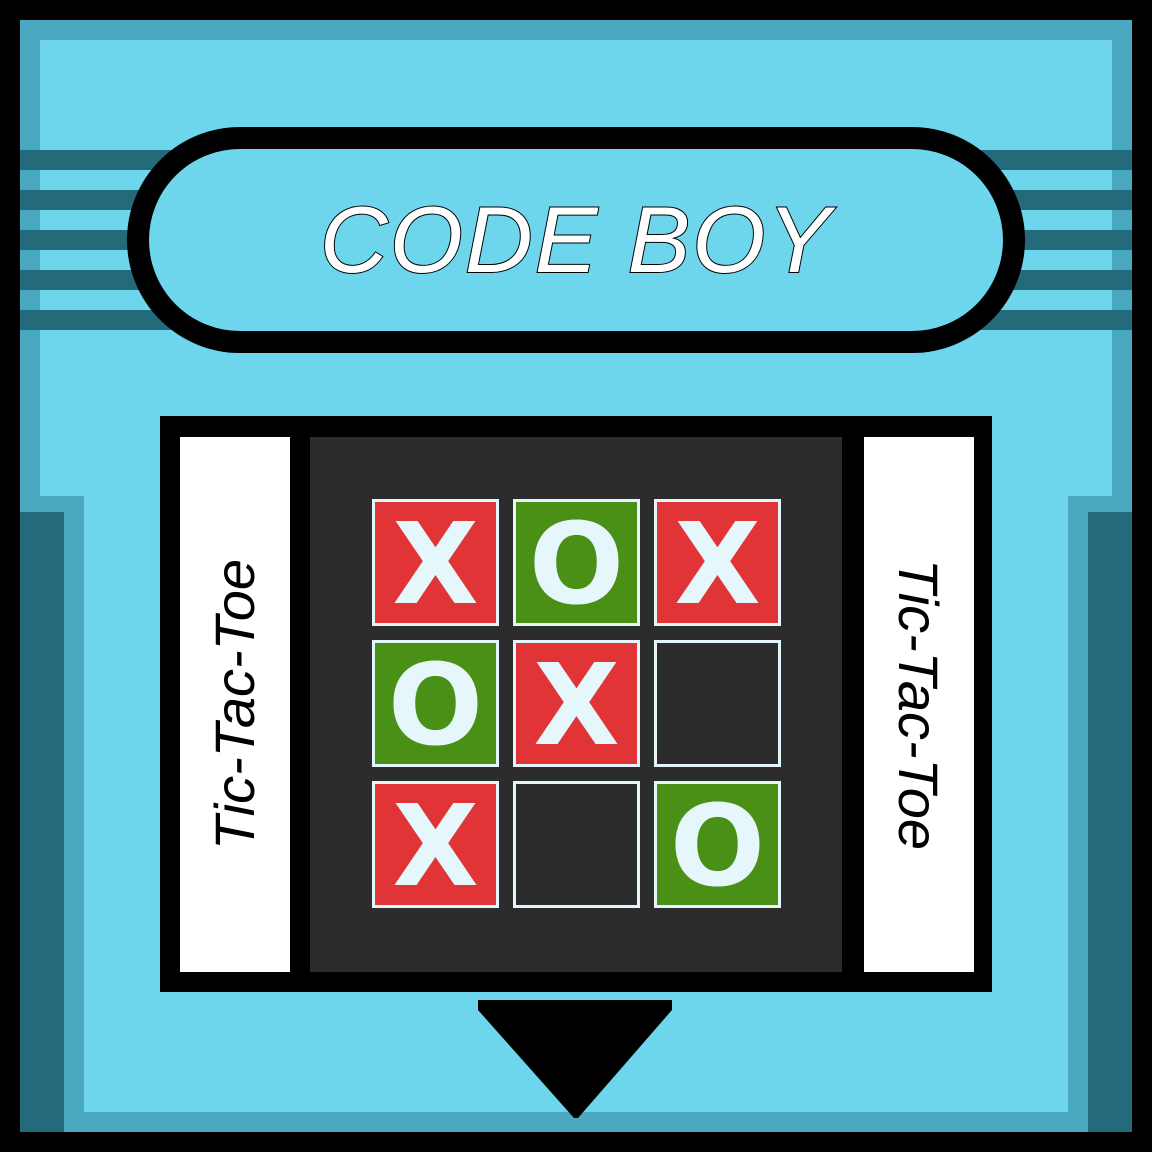  I want to click on side-label-right-text: Tic-Tac-Toe, so click(919, 704).